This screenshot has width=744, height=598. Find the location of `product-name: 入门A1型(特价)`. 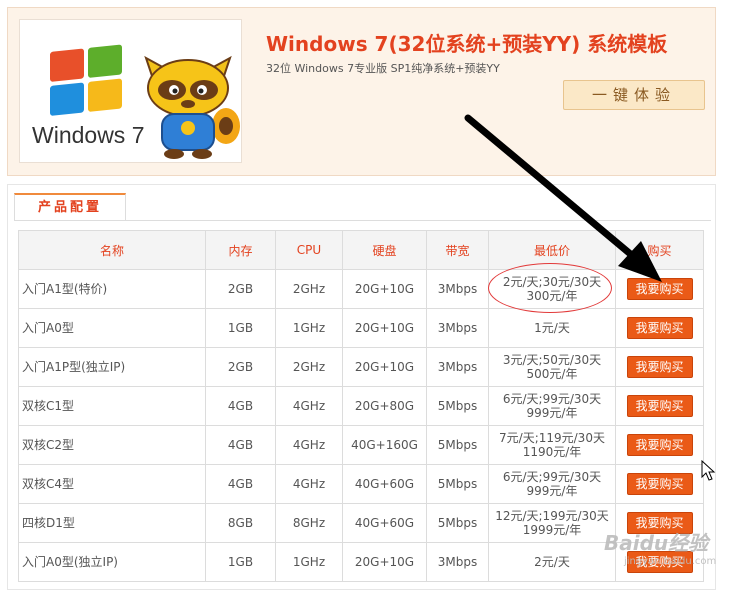

product-name: 入门A1型(特价) is located at coordinates (112, 289).